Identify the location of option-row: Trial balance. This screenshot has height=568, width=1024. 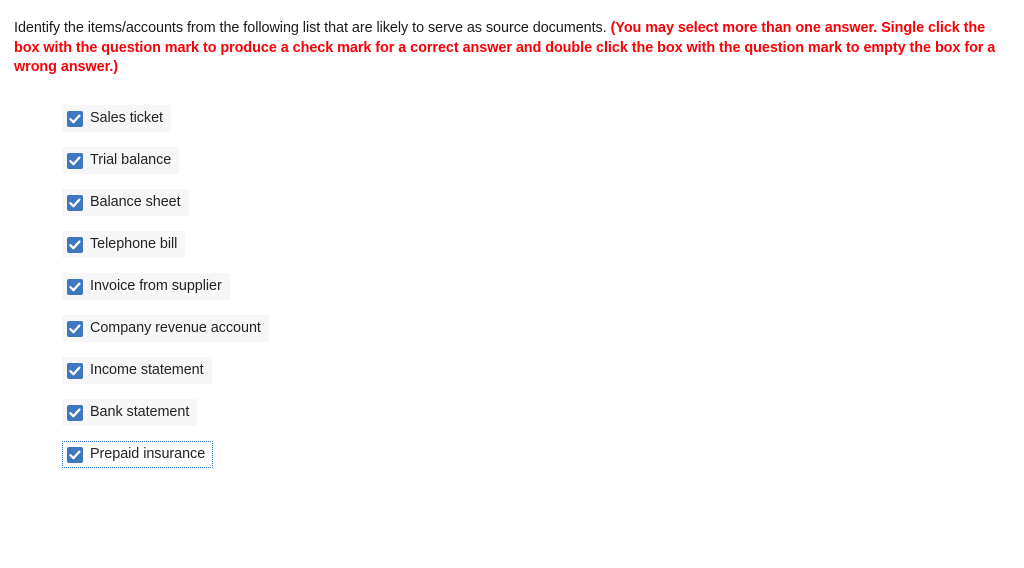
(121, 160).